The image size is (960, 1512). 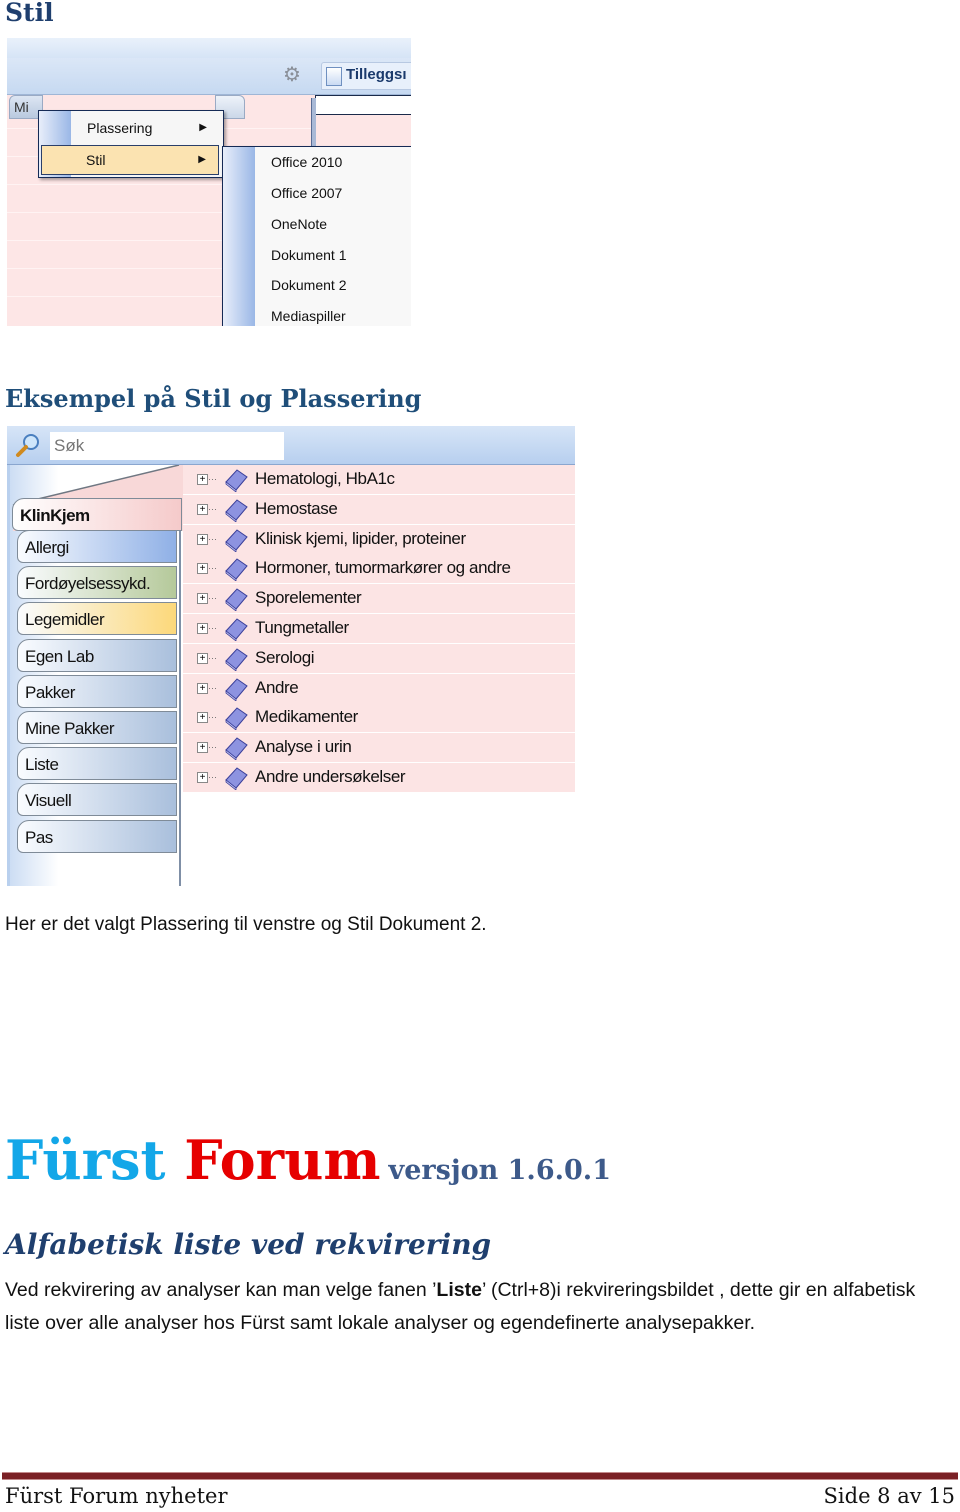 I want to click on brand-title: Fürst Forum versjon 1.6.0.1, so click(x=308, y=1160).